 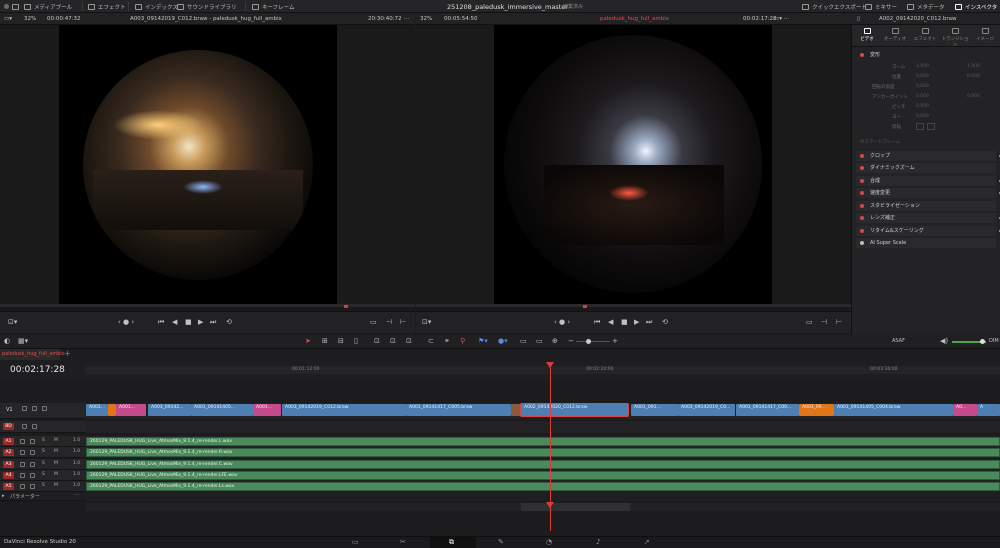 I want to click on overwrite-clip-icon: ⊡, so click(x=393, y=341).